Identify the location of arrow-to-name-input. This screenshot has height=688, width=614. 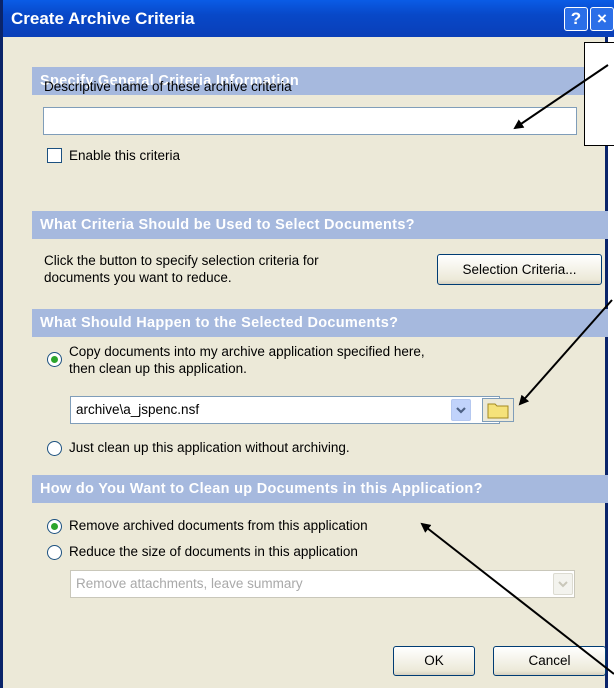
(561, 97).